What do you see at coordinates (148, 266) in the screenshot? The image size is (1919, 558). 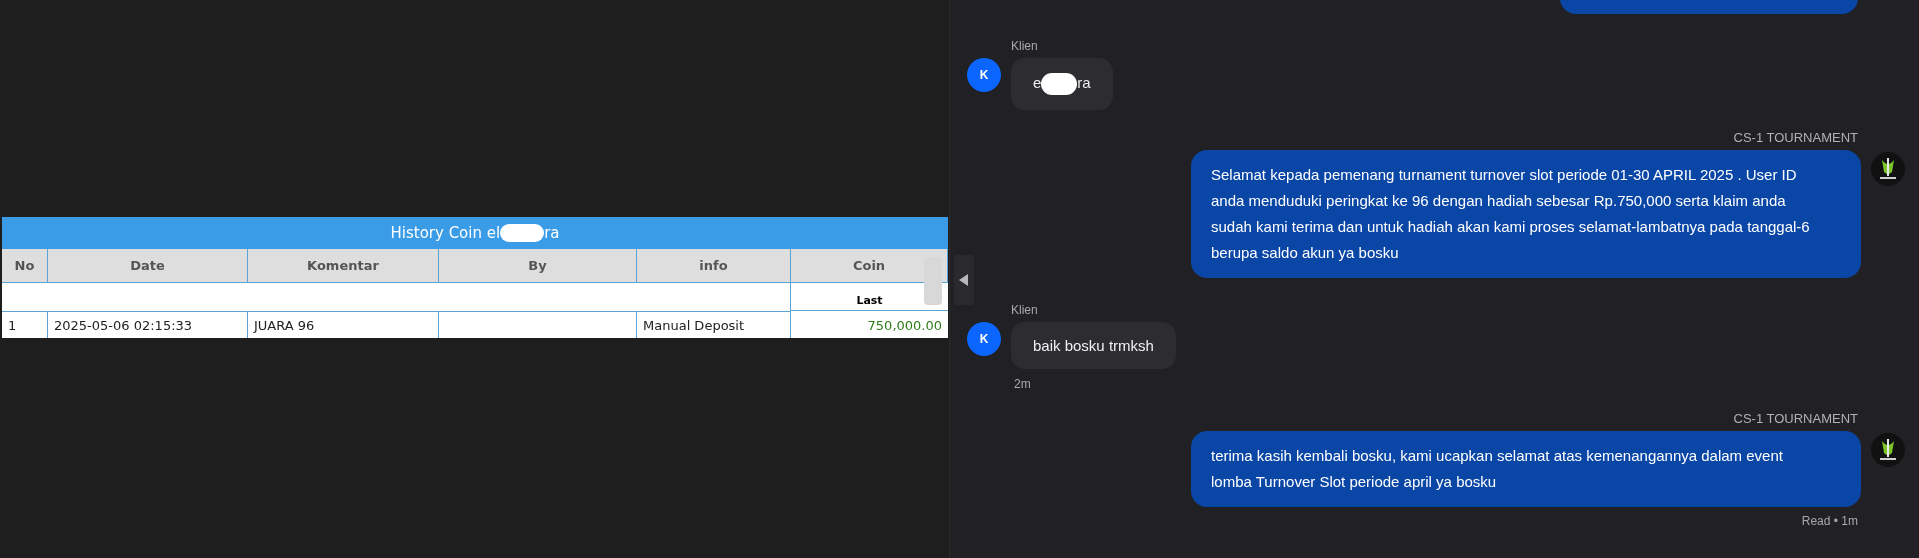 I see `column-header: Date` at bounding box center [148, 266].